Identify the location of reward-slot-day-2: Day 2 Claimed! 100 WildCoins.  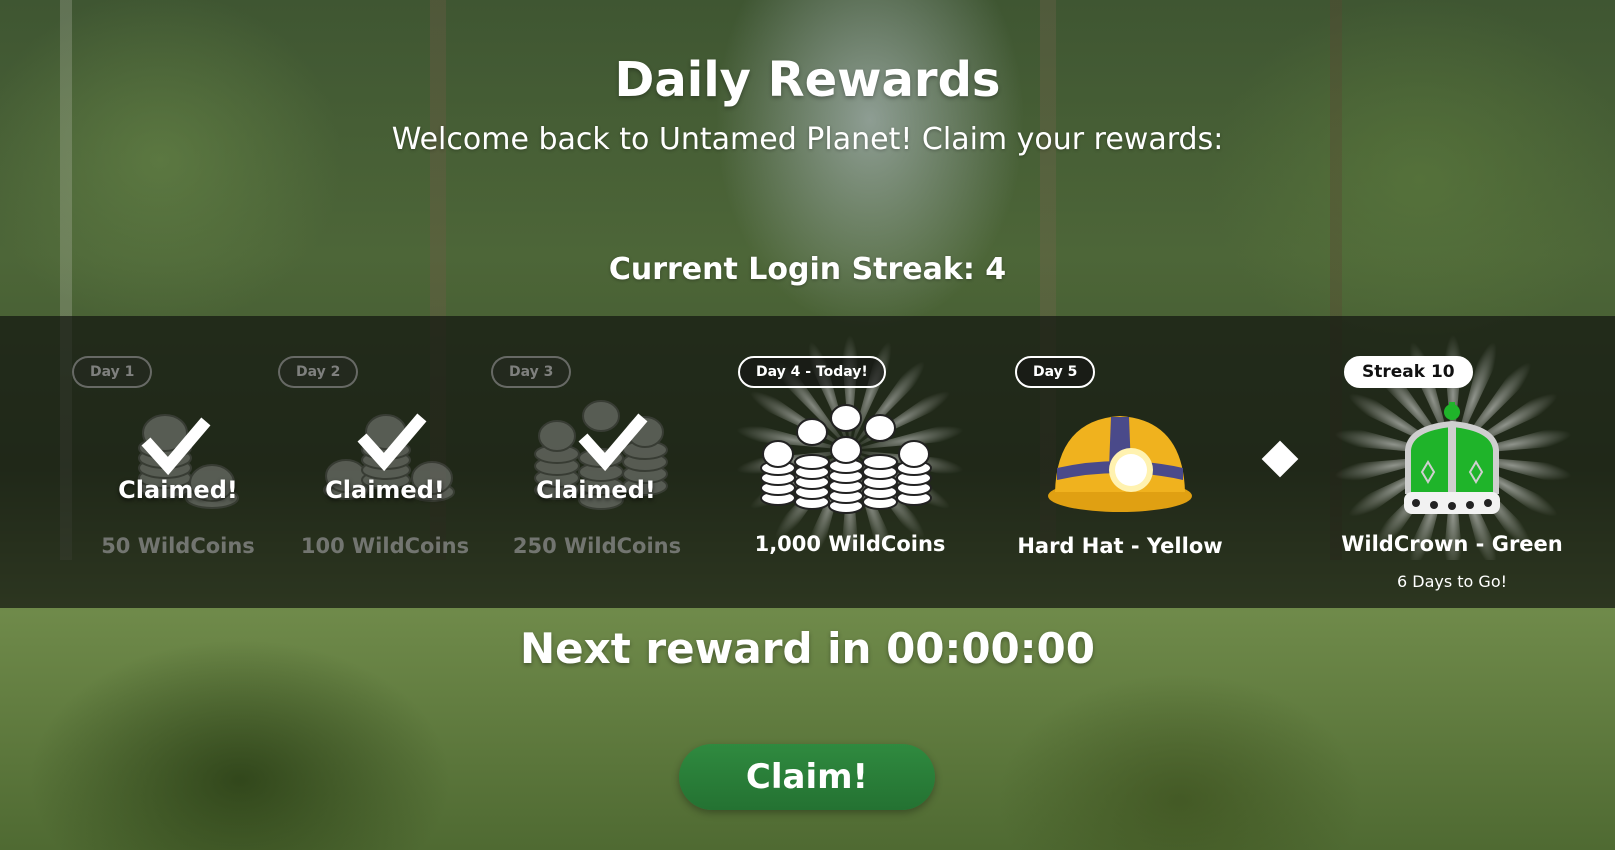
(388, 462).